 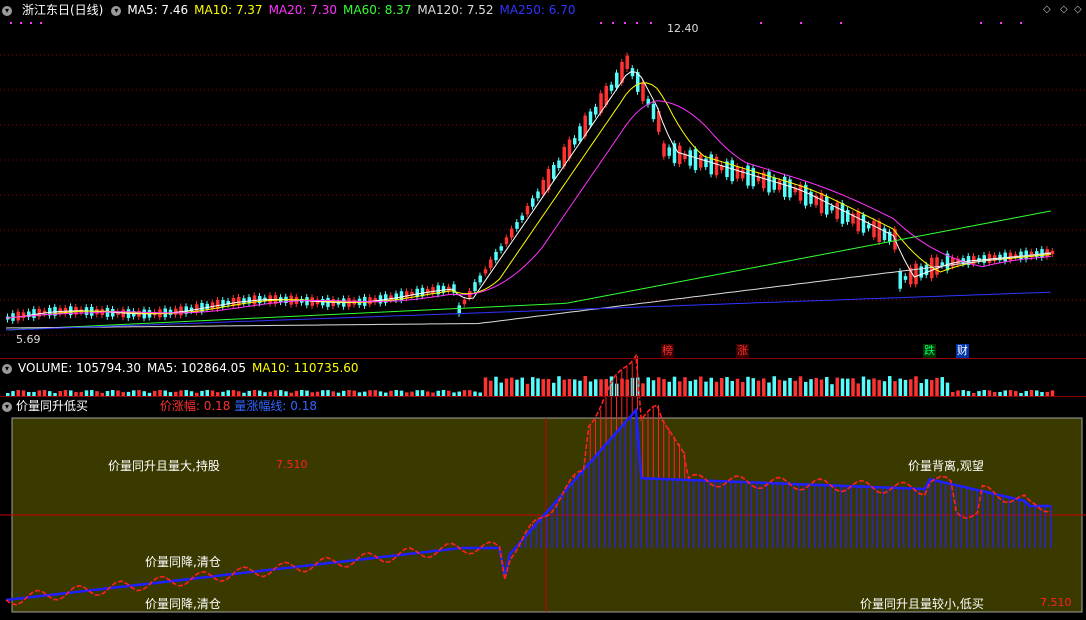 What do you see at coordinates (164, 466) in the screenshot?
I see `label-hold: 价量同升且量大,持股` at bounding box center [164, 466].